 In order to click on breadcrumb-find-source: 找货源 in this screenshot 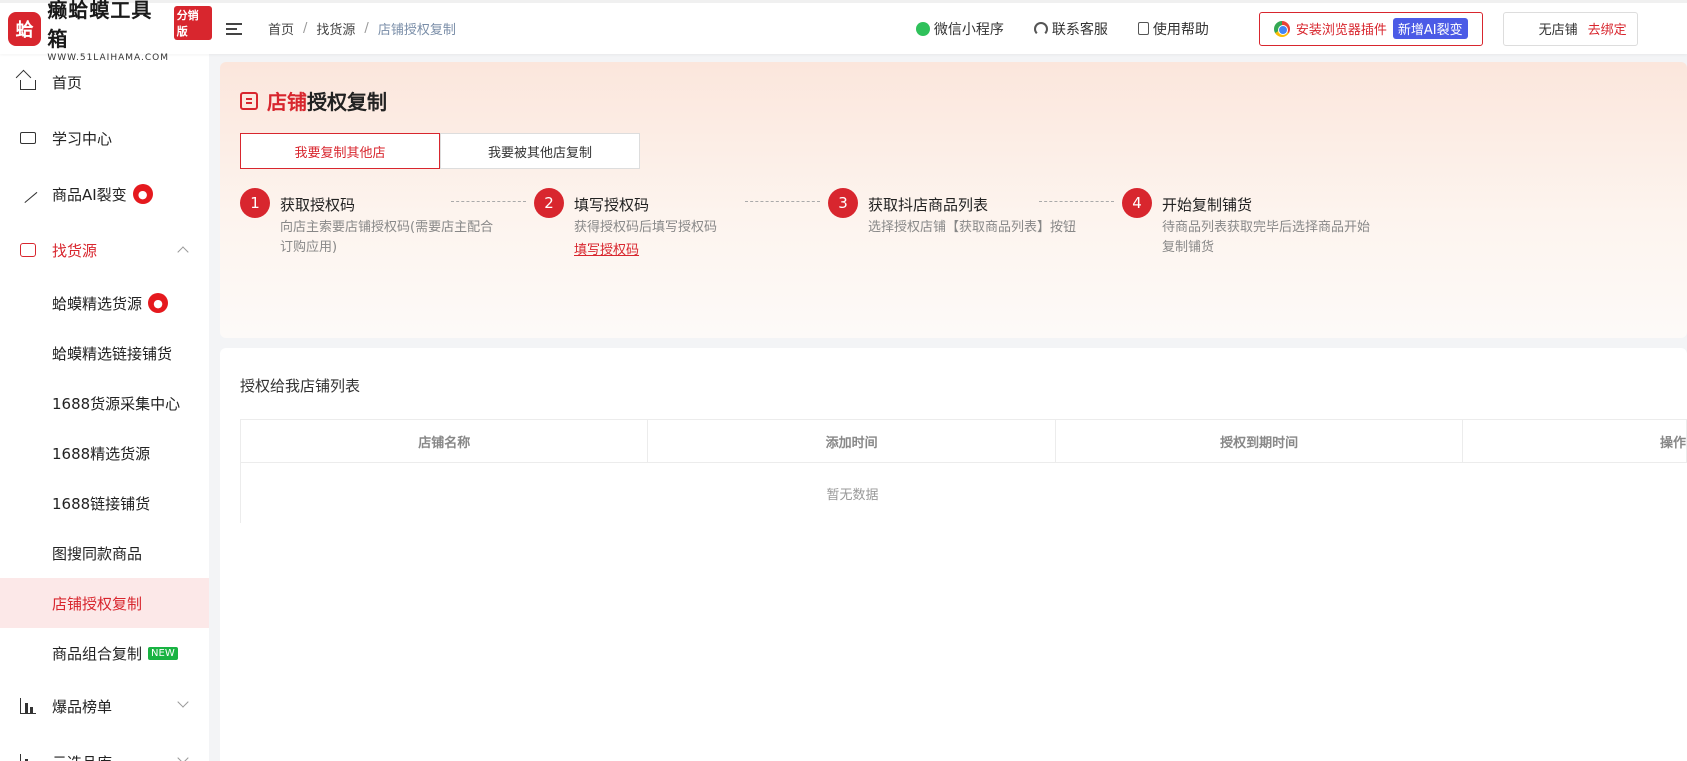, I will do `click(335, 28)`.